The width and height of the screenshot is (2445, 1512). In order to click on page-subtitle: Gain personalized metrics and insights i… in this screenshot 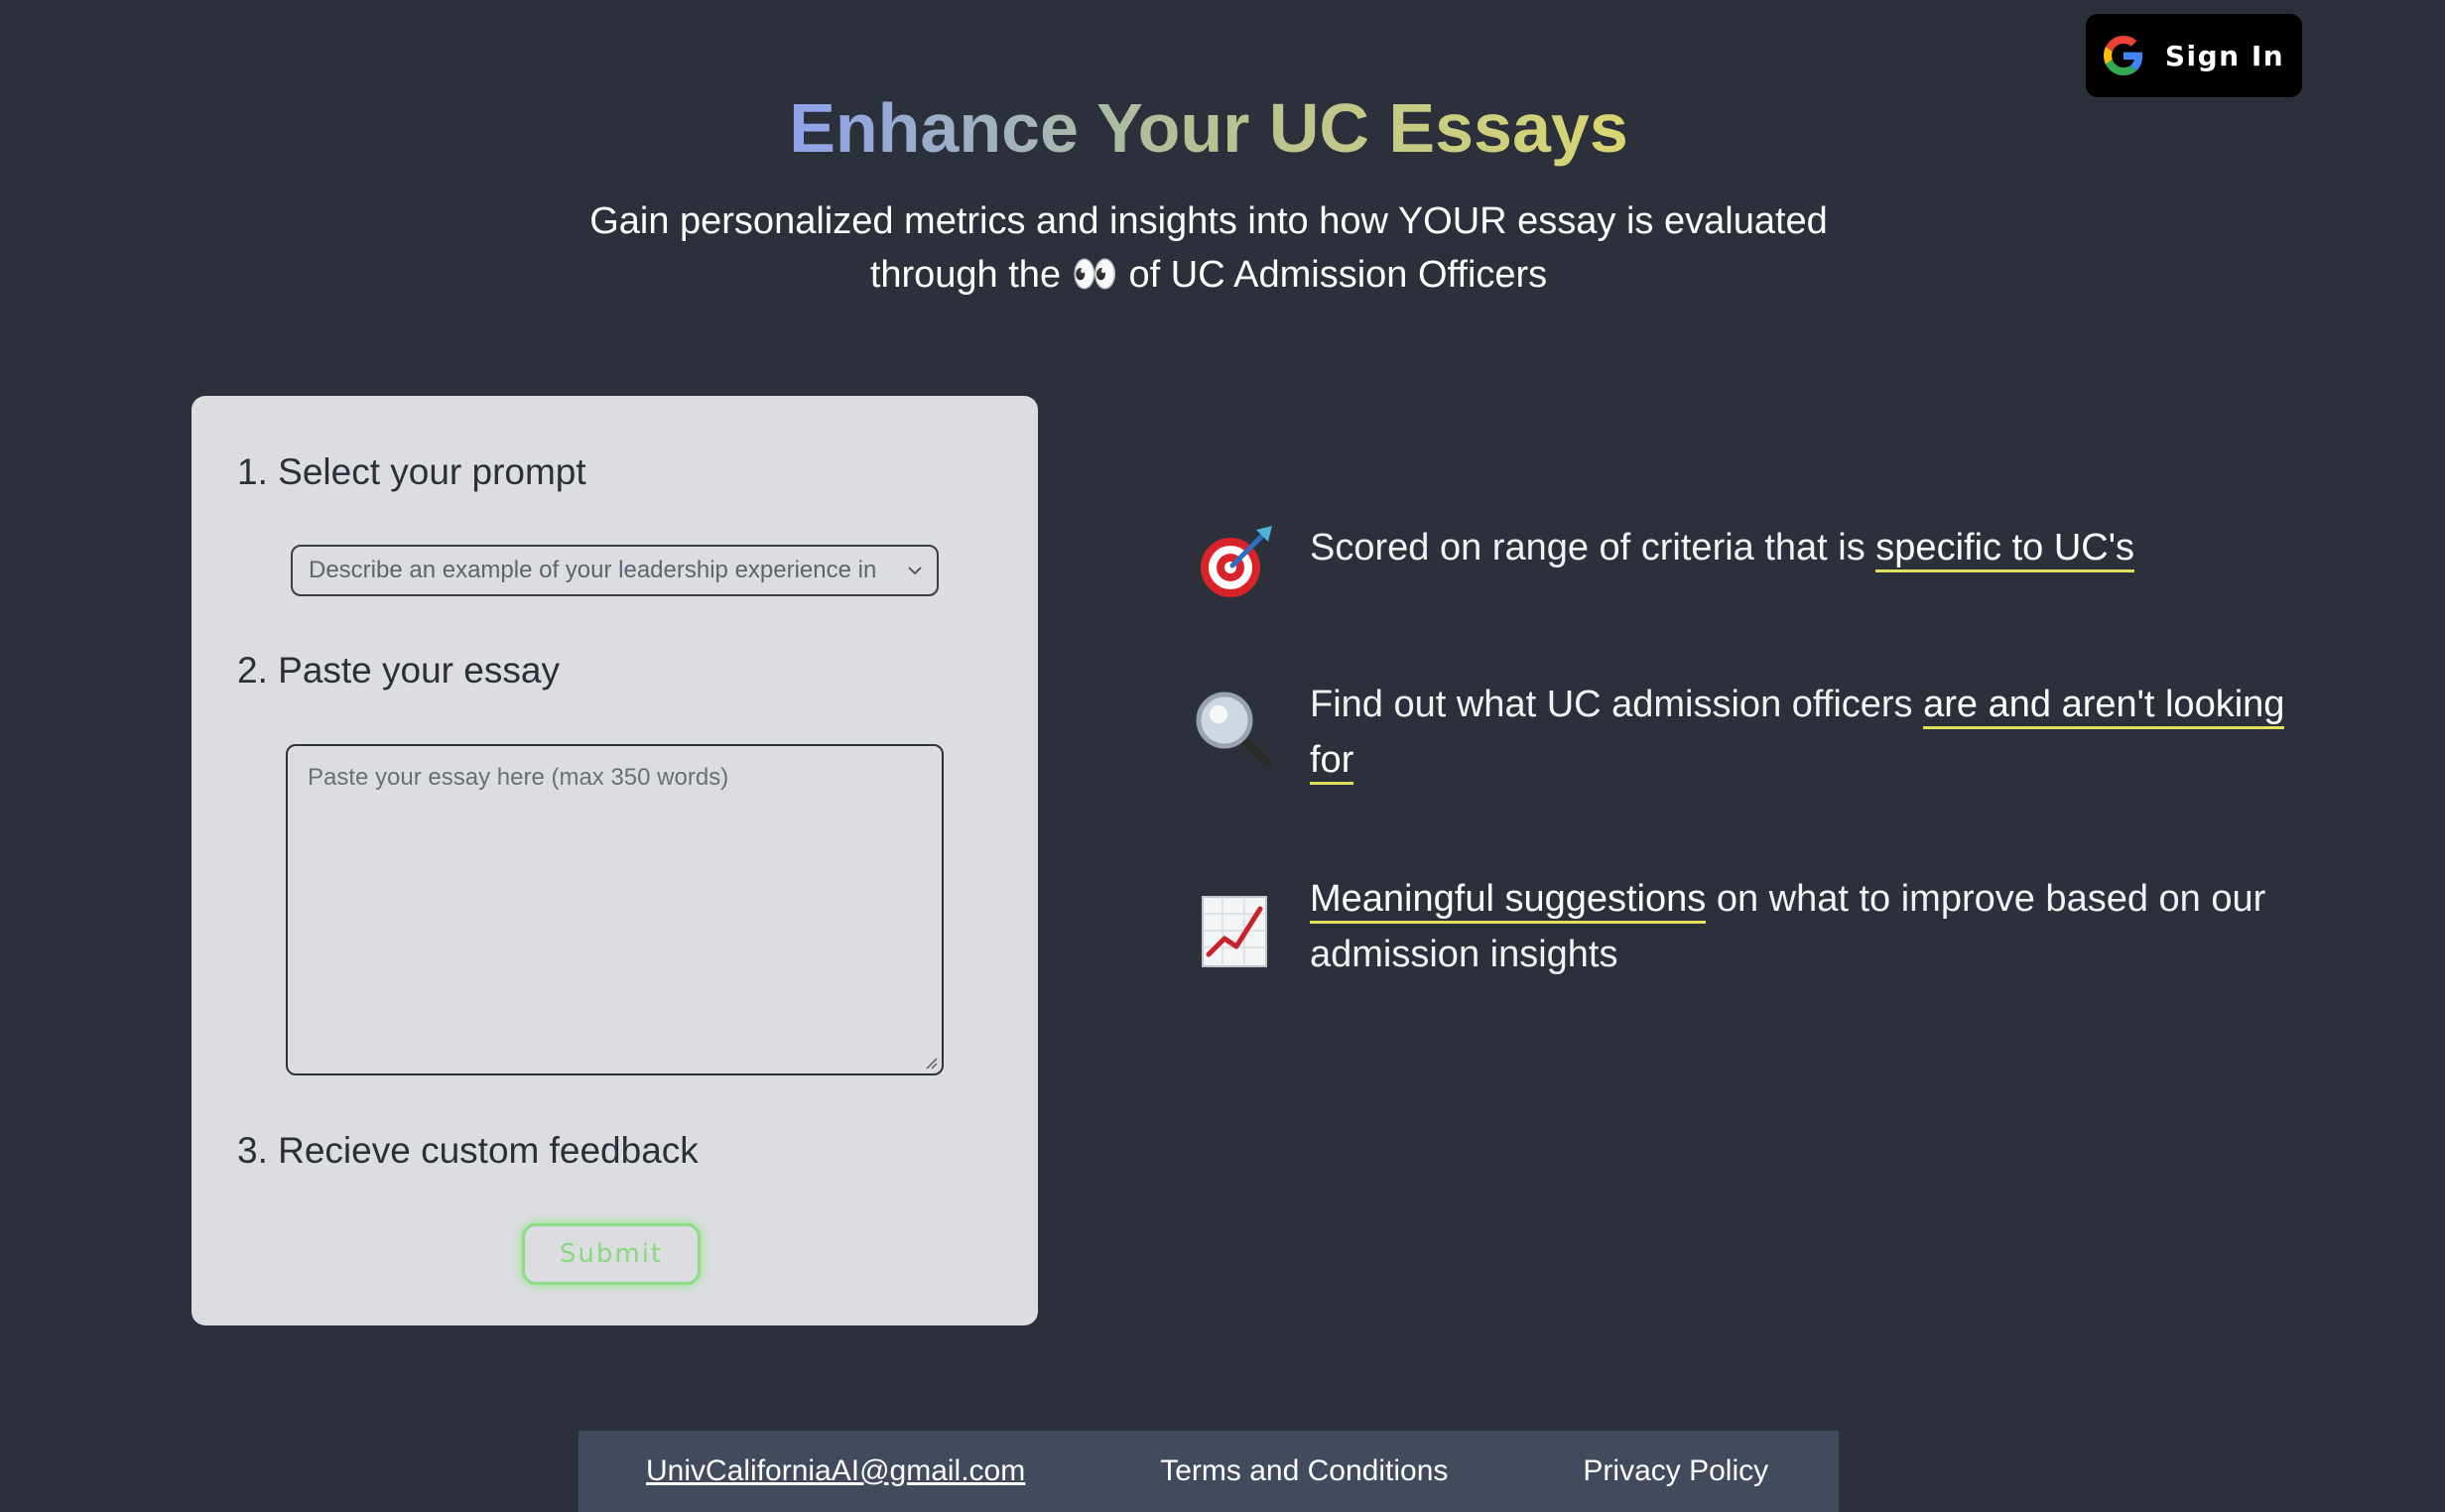, I will do `click(1209, 248)`.